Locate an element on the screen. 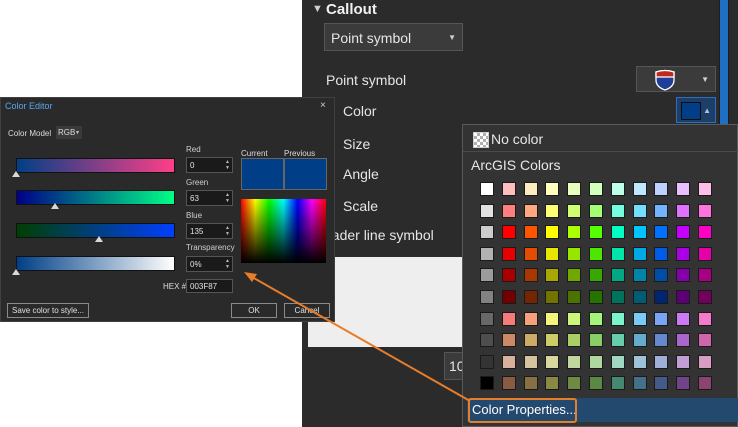 The image size is (738, 427). cancel-button: Cancel is located at coordinates (307, 310).